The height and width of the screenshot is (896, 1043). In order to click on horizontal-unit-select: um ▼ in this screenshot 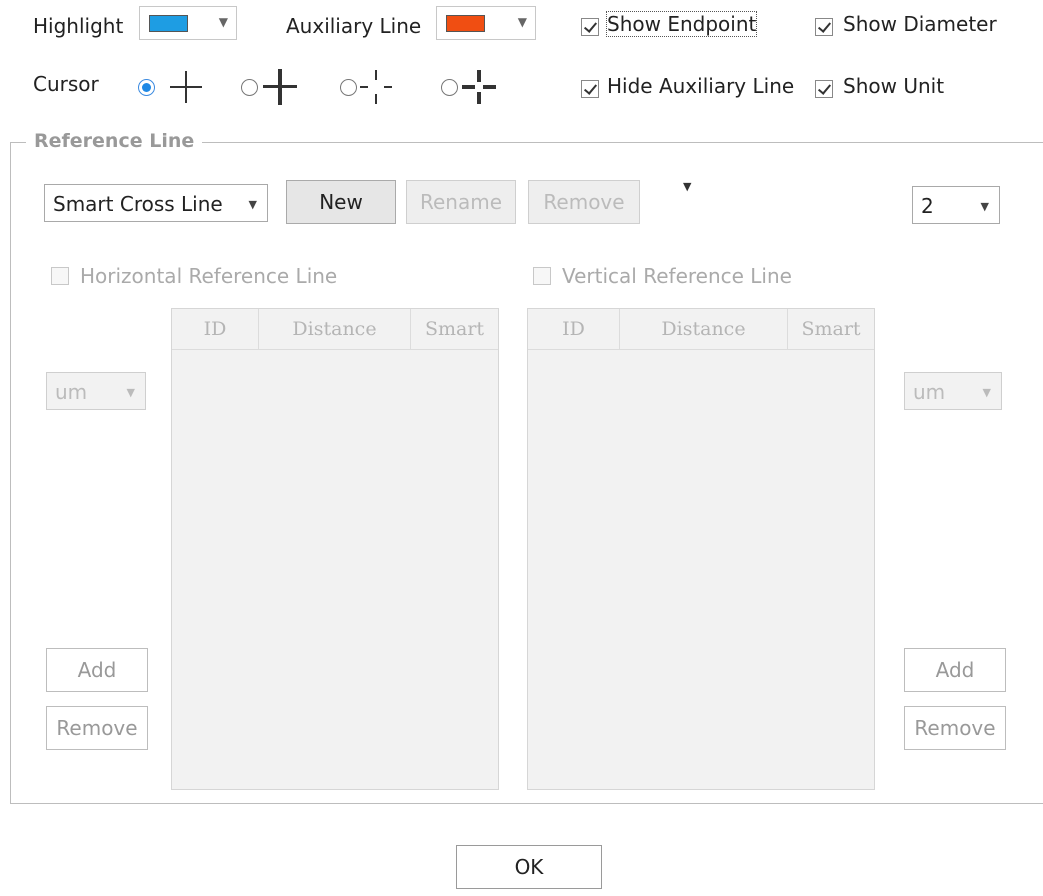, I will do `click(96, 391)`.